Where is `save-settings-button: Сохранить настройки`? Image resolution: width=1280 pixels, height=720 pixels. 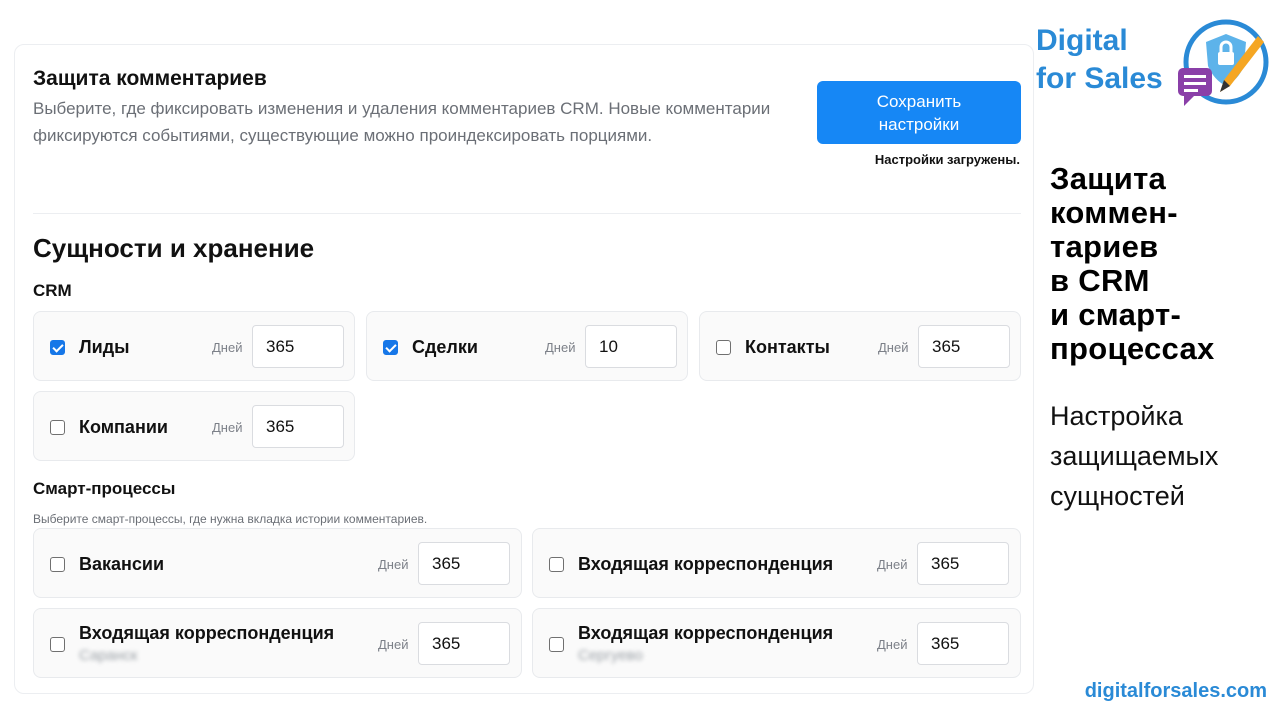
save-settings-button: Сохранить настройки is located at coordinates (919, 112).